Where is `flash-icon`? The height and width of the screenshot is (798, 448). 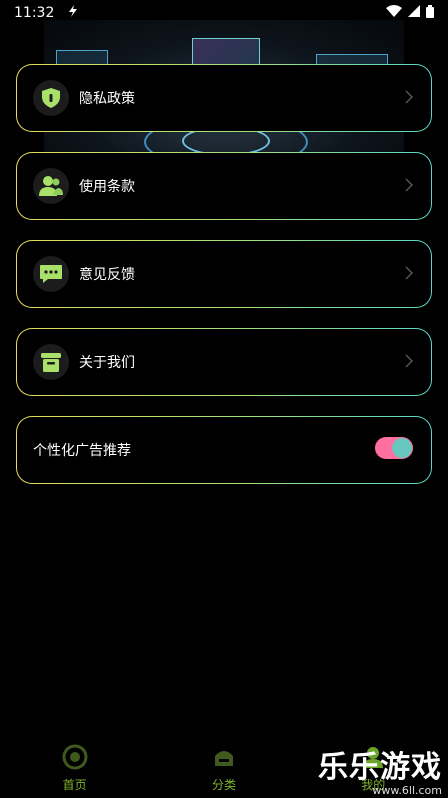 flash-icon is located at coordinates (73, 13).